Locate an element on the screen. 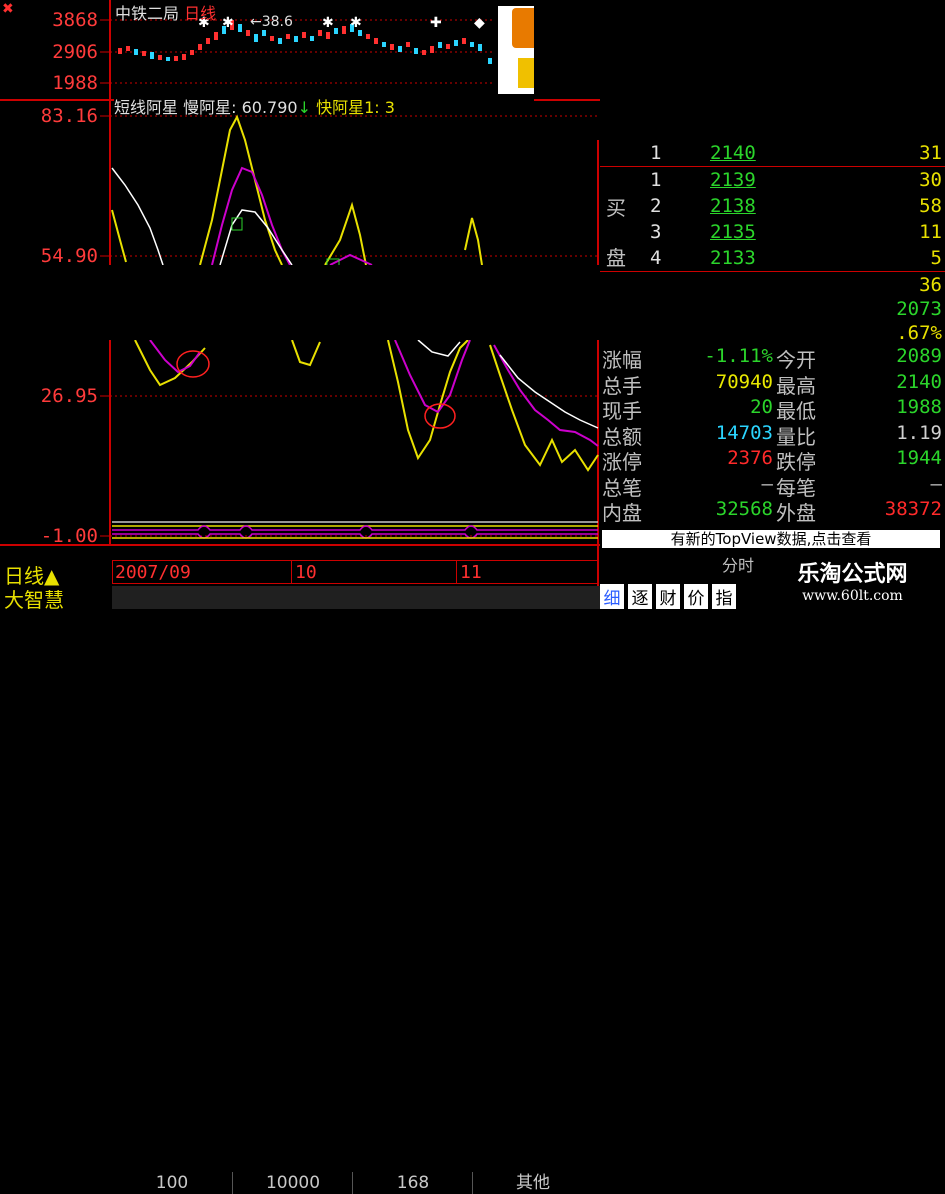 The image size is (945, 1194). watermark-title: 乐淘公式网 is located at coordinates (852, 574).